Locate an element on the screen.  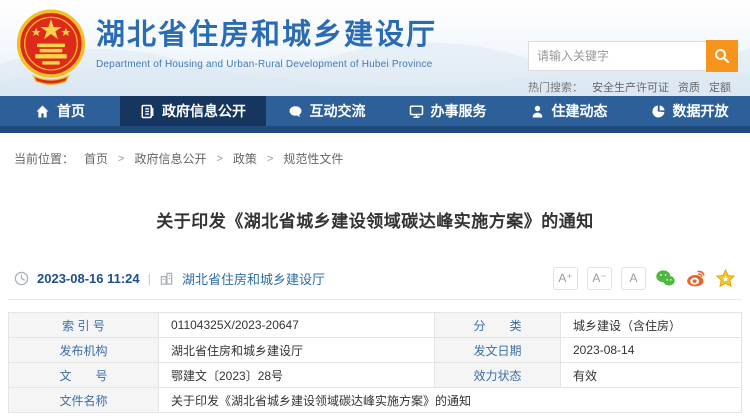
nav-item-services: 办事服务 is located at coordinates (447, 111).